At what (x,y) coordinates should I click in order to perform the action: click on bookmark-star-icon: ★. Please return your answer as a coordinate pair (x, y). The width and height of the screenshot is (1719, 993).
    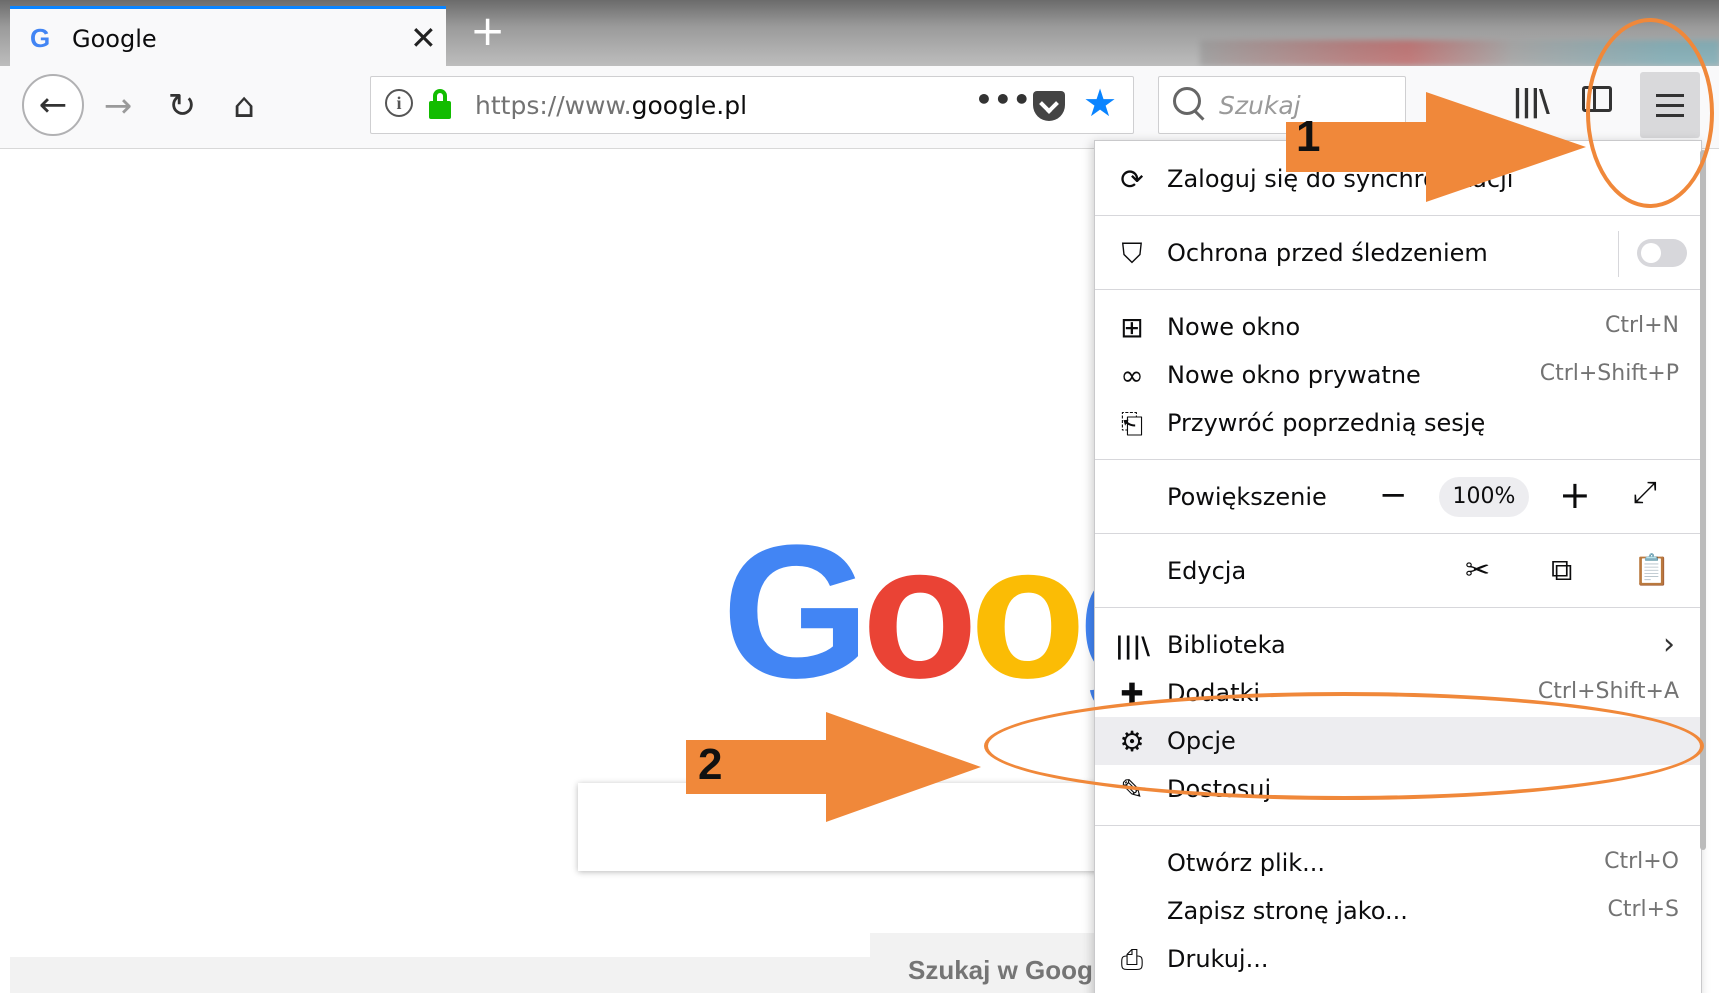
    Looking at the image, I should click on (1100, 103).